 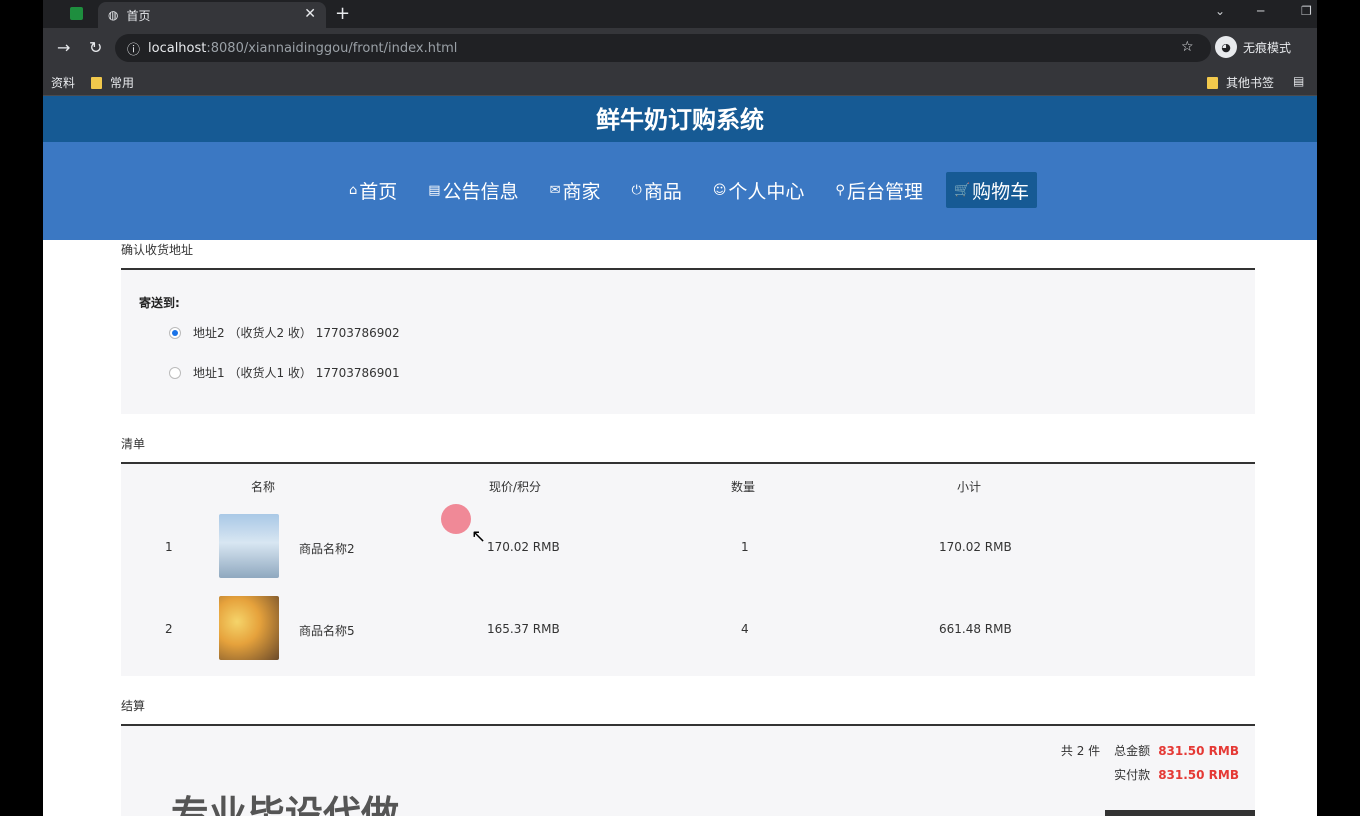 What do you see at coordinates (285, 804) in the screenshot?
I see `watermark-text: 专业毕设代做` at bounding box center [285, 804].